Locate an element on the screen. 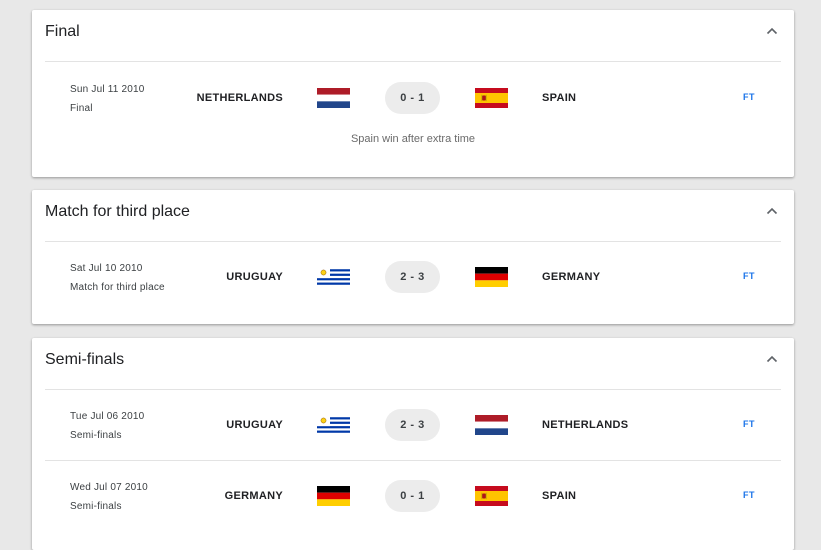  section-header: Semi-finals is located at coordinates (413, 360).